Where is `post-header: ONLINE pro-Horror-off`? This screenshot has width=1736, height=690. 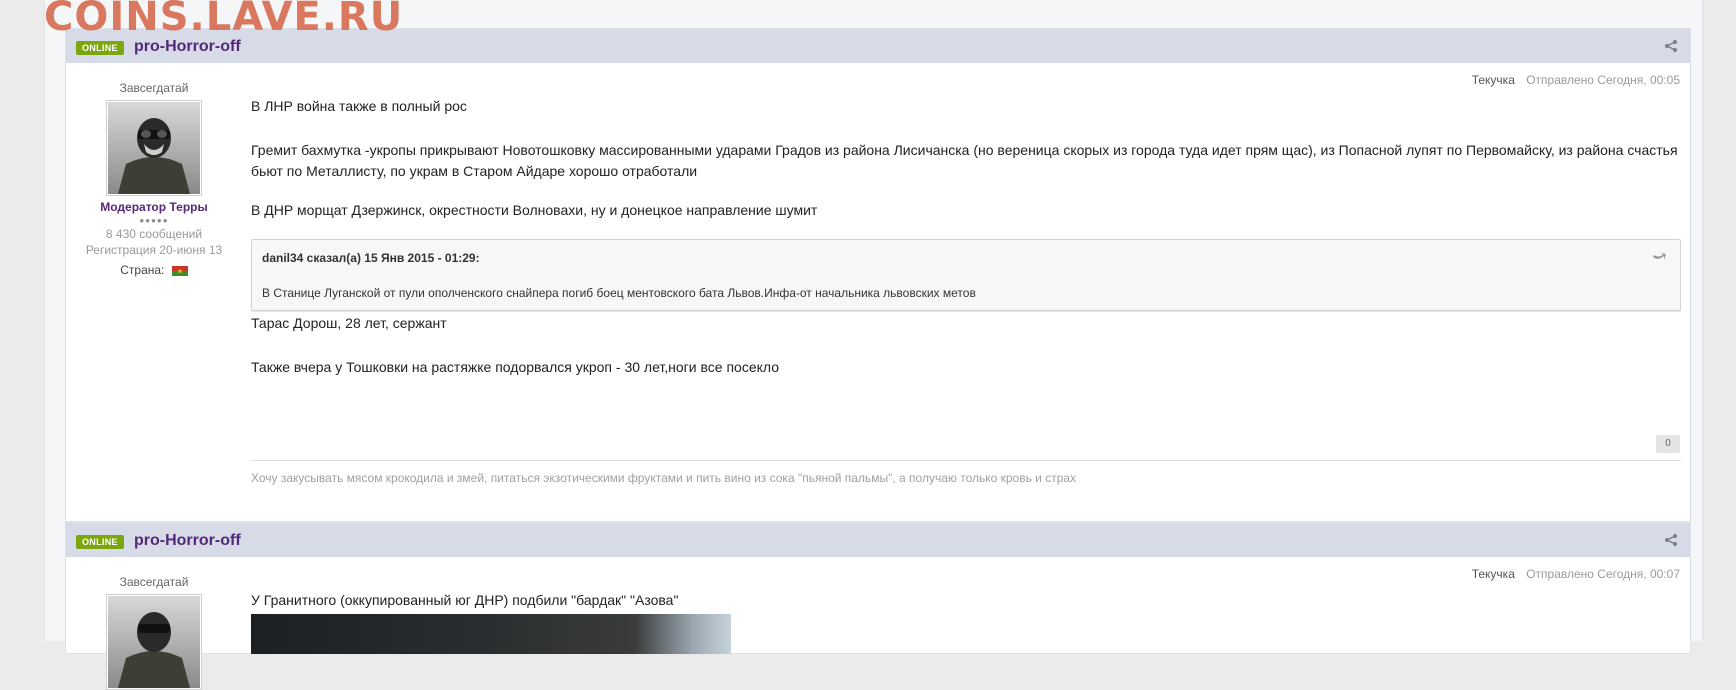 post-header: ONLINE pro-Horror-off is located at coordinates (878, 540).